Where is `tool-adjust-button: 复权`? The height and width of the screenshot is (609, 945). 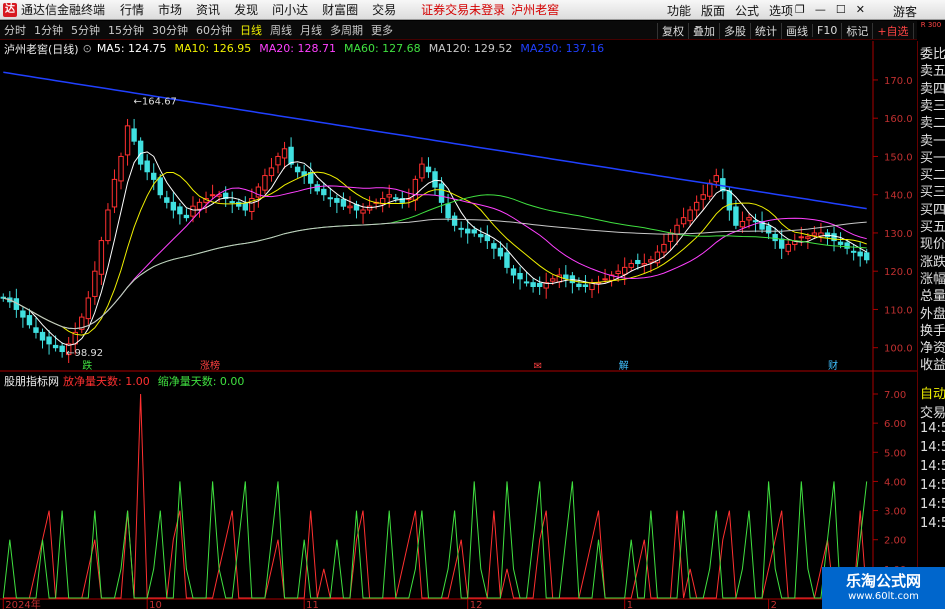 tool-adjust-button: 复权 is located at coordinates (672, 30).